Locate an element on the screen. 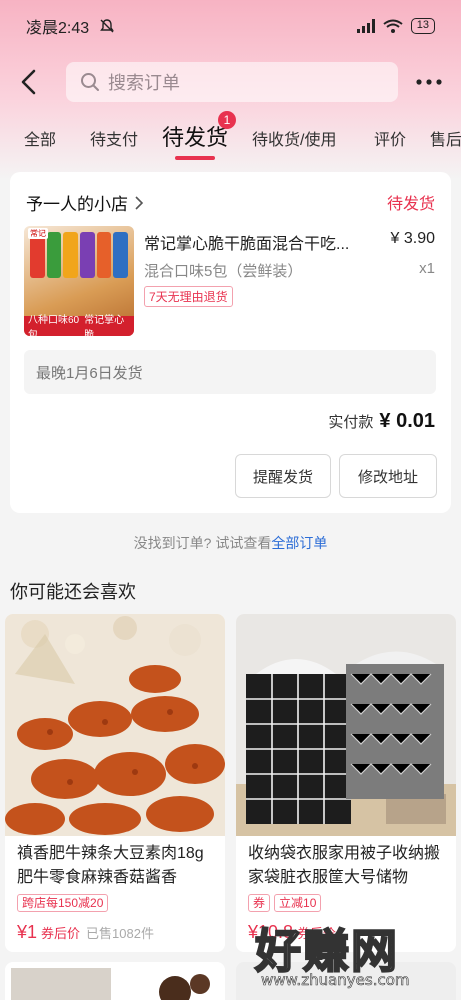  mute-bell-icon is located at coordinates (107, 26).